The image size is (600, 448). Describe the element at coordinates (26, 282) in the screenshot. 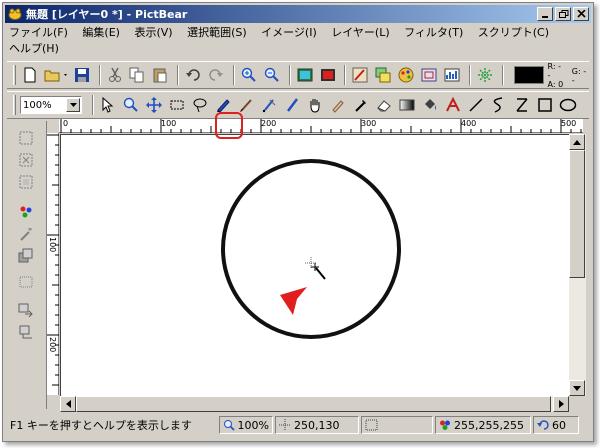

I see `crop-tool` at that location.